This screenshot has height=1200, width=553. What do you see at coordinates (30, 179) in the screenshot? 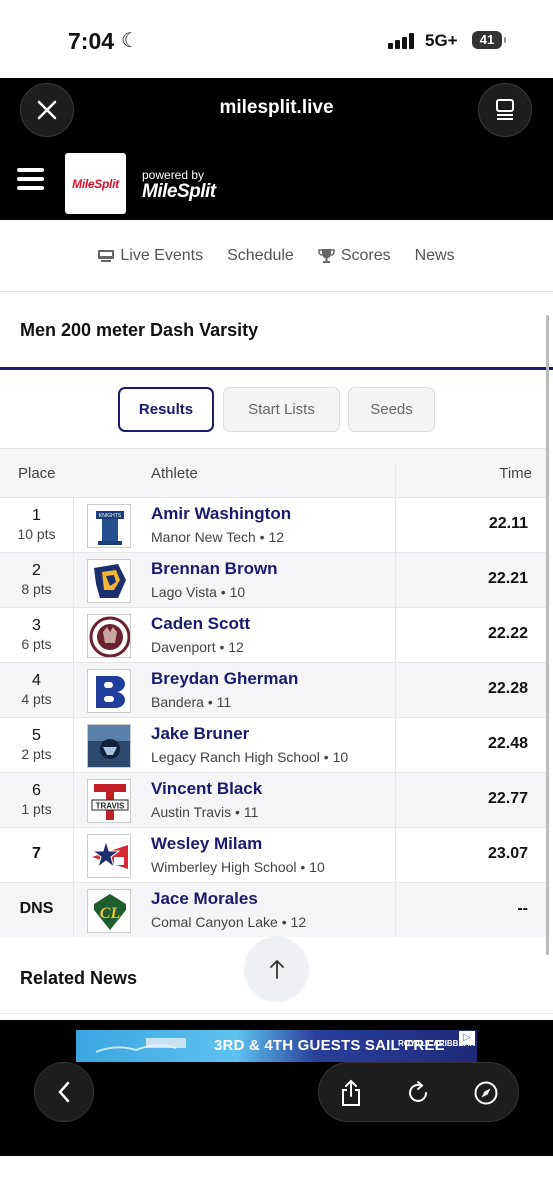
I see `menu-button` at bounding box center [30, 179].